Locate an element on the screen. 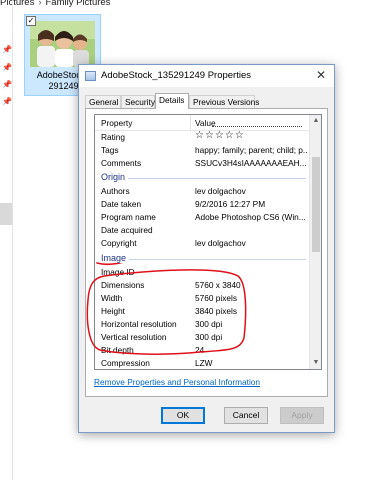 The width and height of the screenshot is (365, 480). property-row-rating: Rating ☆☆☆☆☆ is located at coordinates (202, 137).